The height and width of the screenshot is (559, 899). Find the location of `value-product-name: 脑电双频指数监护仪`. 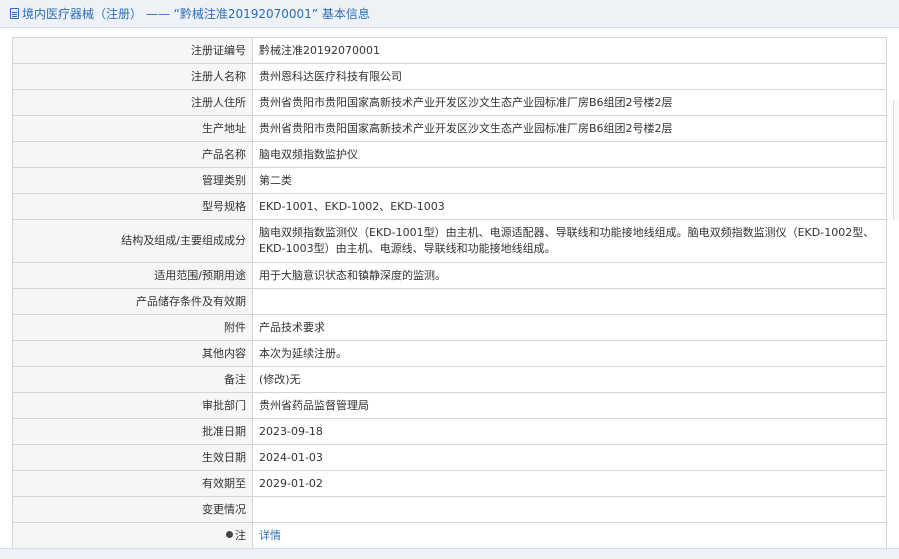

value-product-name: 脑电双频指数监护仪 is located at coordinates (569, 154).